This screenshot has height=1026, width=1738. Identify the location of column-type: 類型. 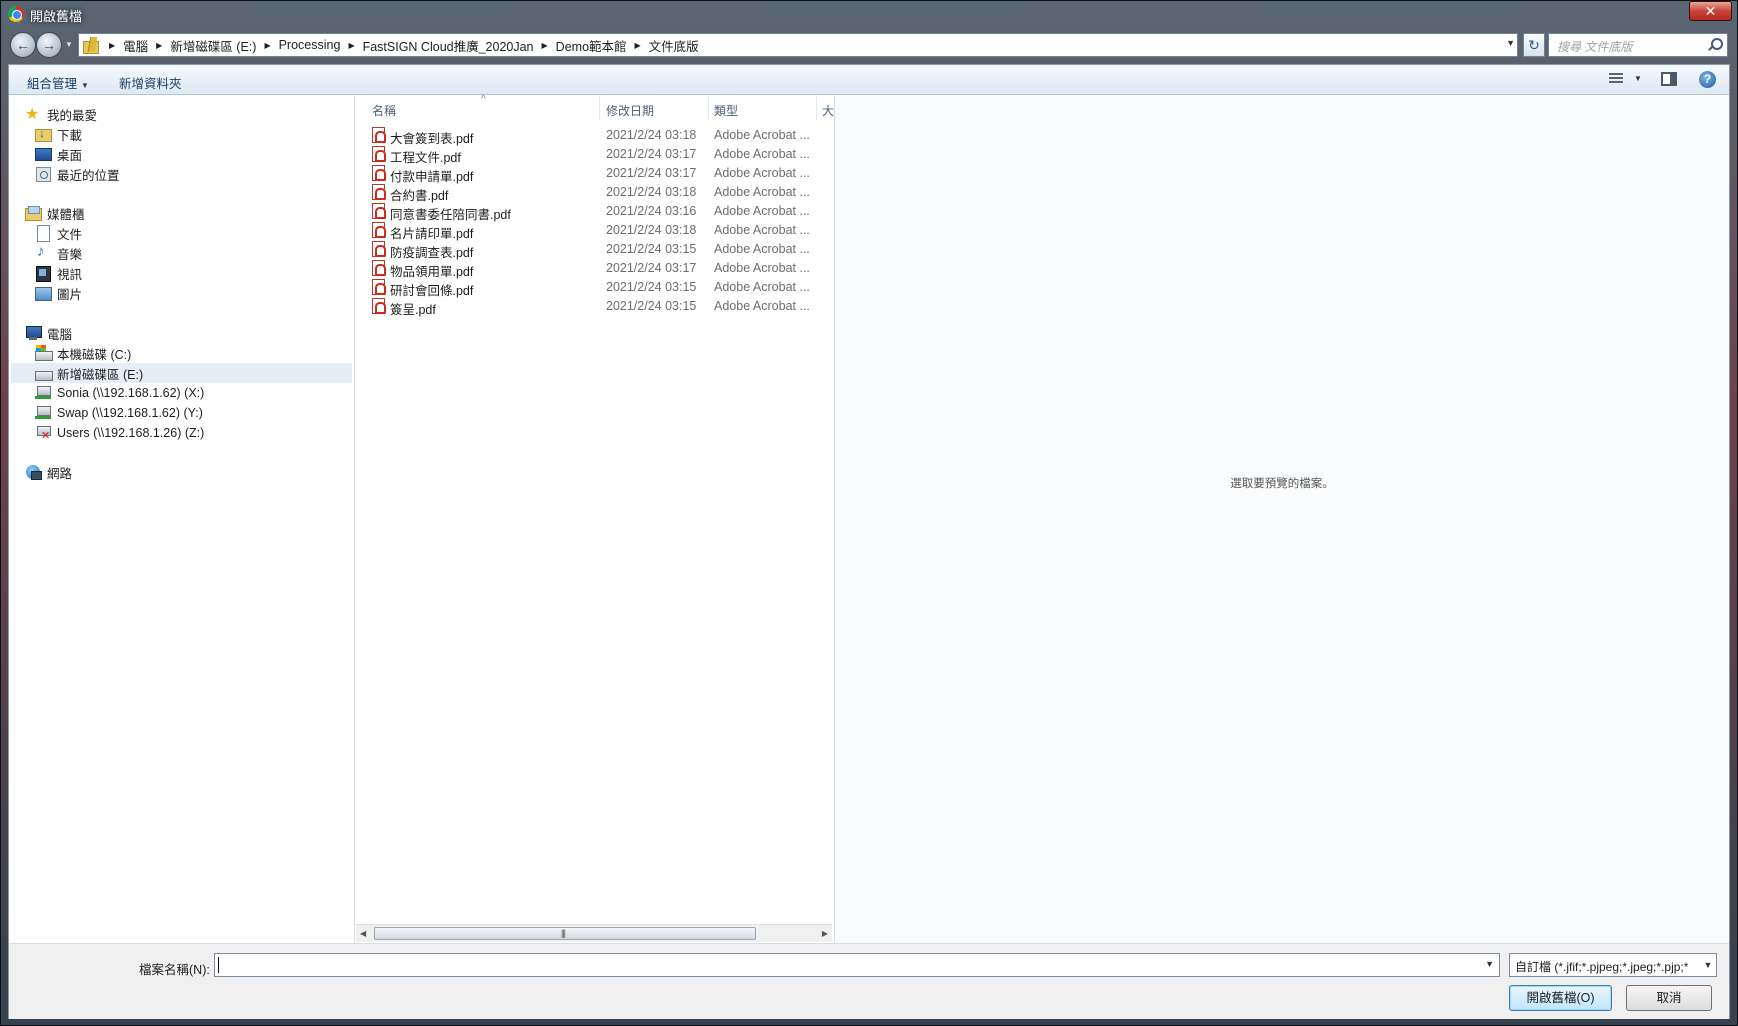
(726, 110).